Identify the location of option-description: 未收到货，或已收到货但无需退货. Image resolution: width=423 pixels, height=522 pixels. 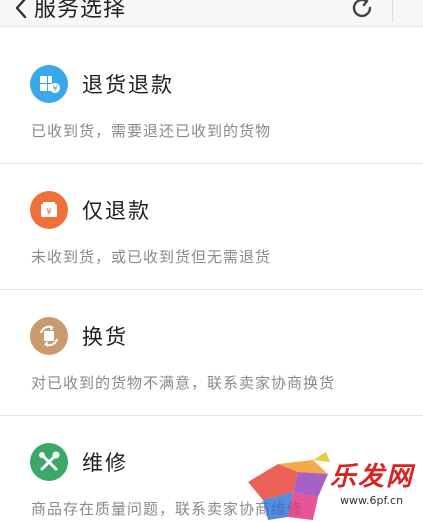
(151, 257).